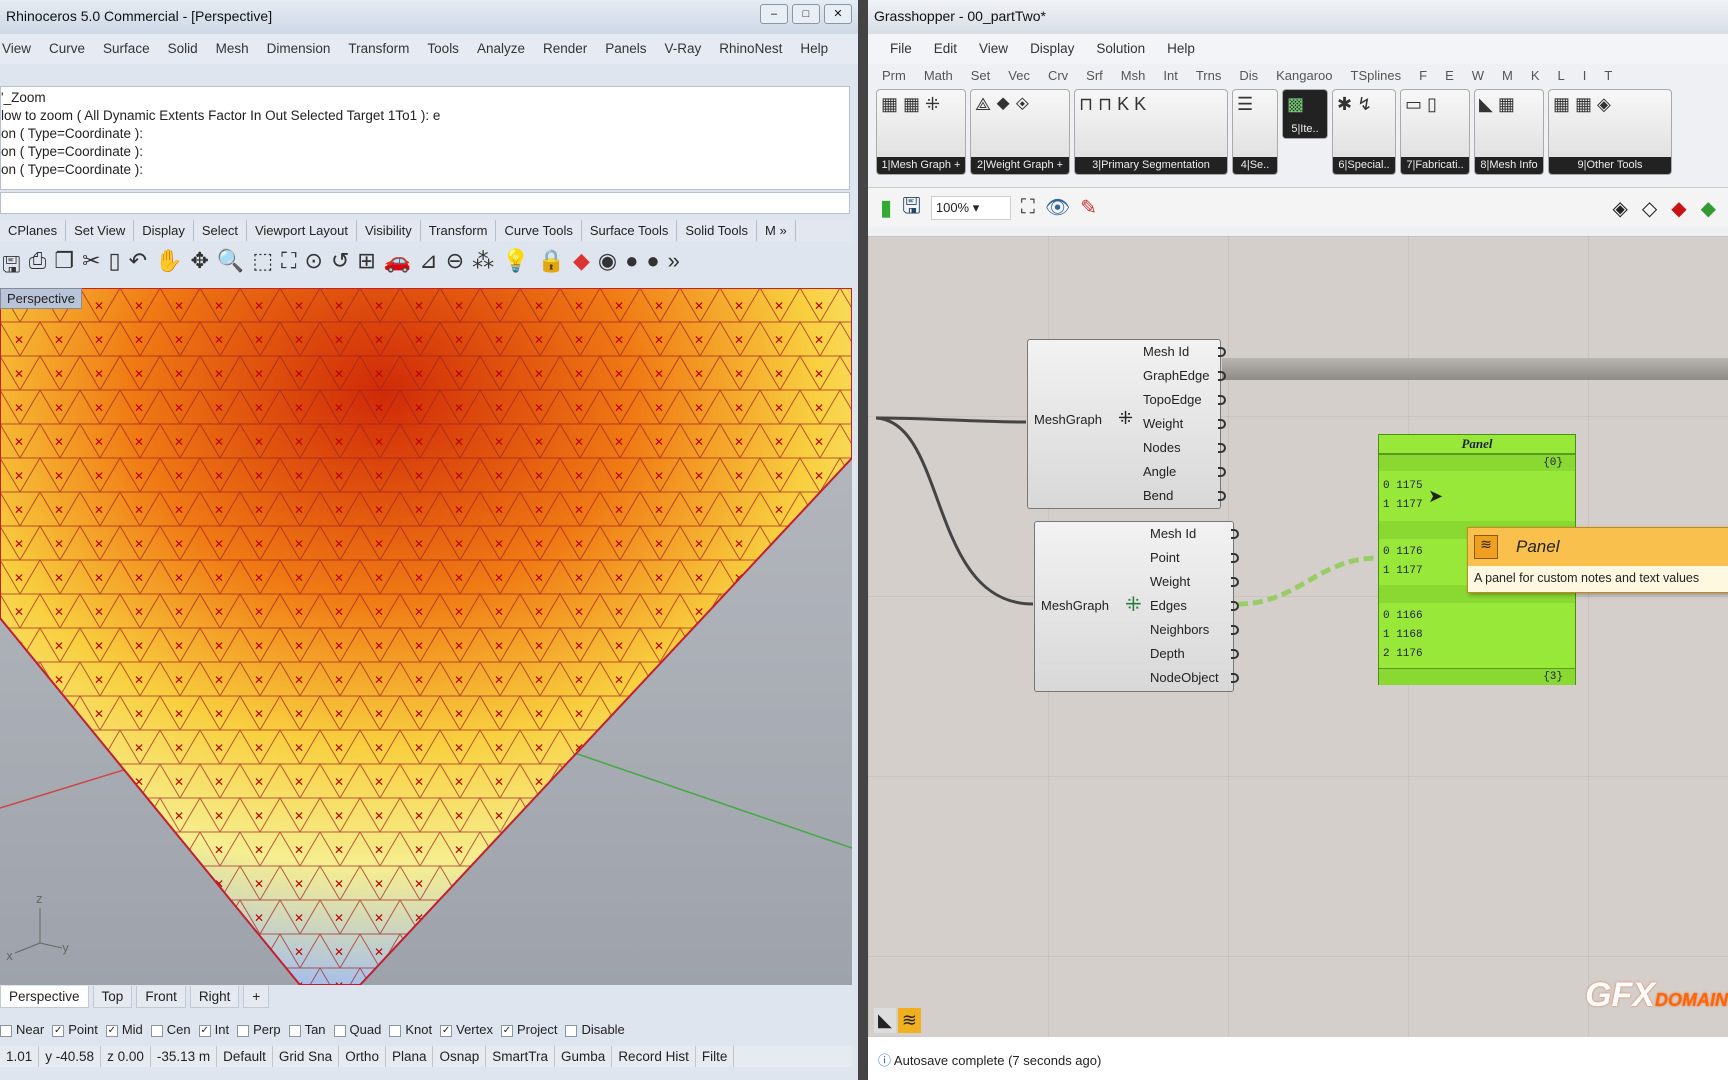 This screenshot has width=1728, height=1080. Describe the element at coordinates (366, 267) in the screenshot. I see `four-viewports-icon: ⊞` at that location.